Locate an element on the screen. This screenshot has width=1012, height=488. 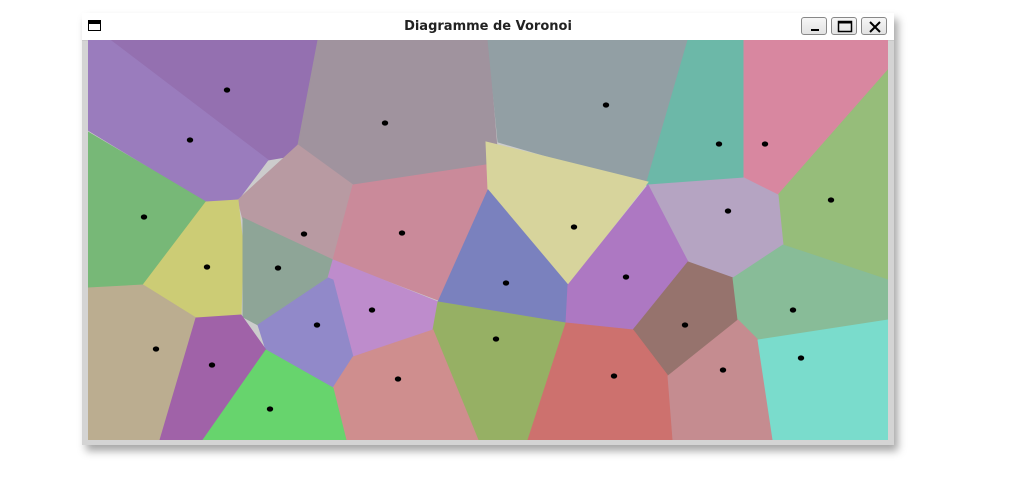
close-icon is located at coordinates (875, 27).